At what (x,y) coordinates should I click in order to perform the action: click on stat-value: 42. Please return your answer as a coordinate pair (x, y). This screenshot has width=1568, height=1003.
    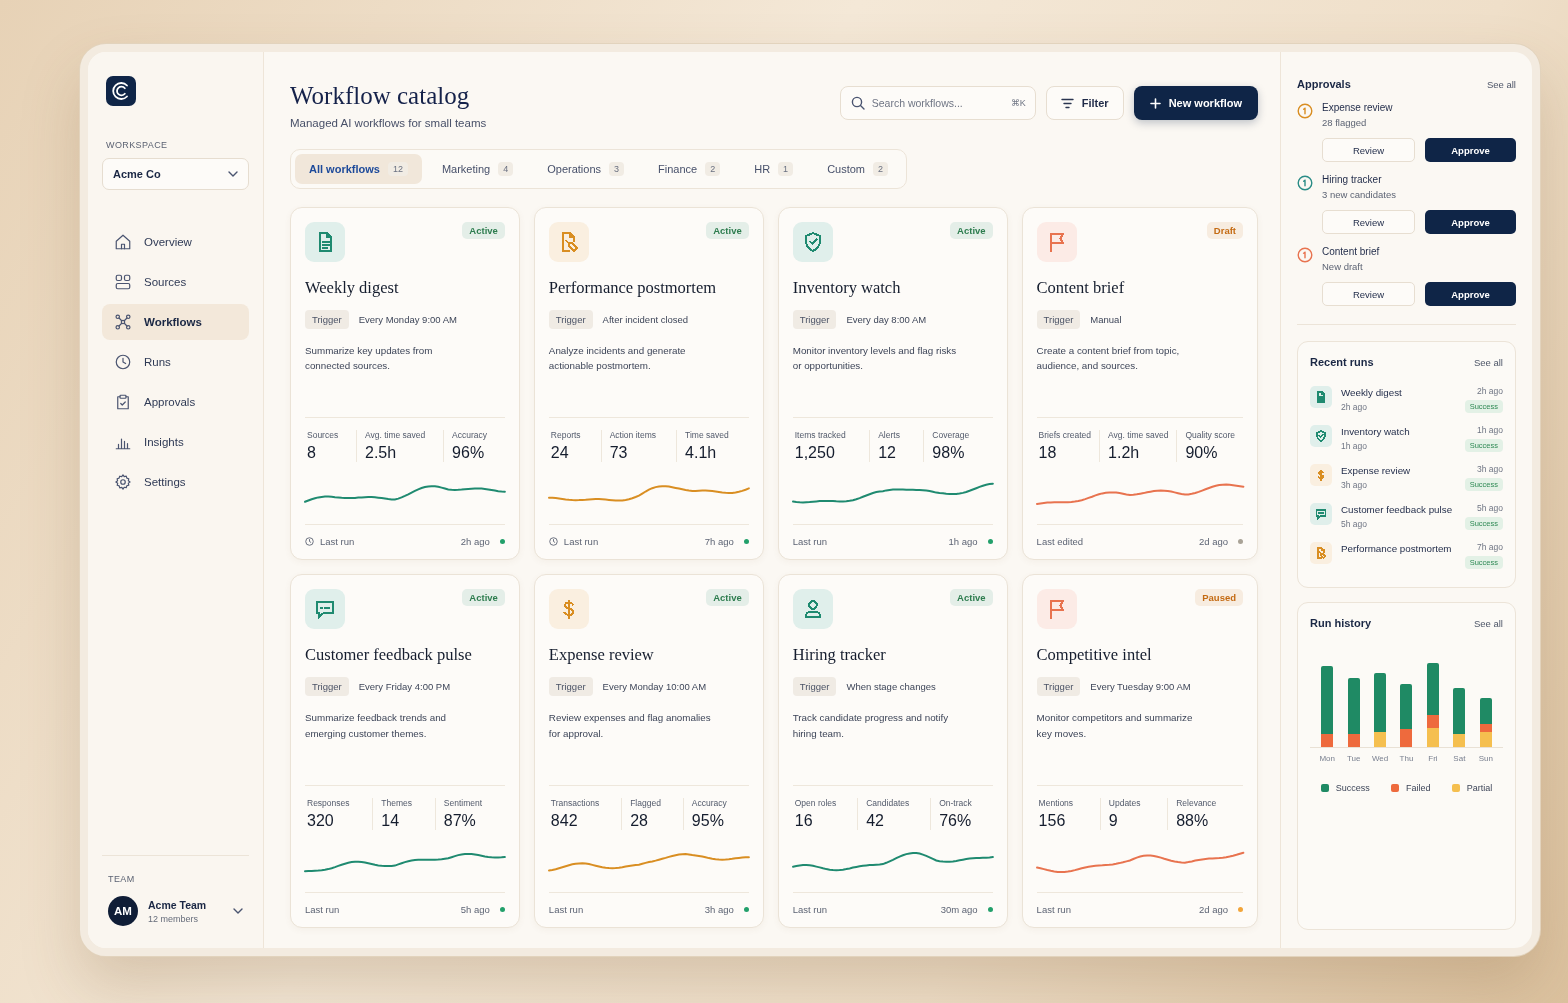
    Looking at the image, I should click on (875, 821).